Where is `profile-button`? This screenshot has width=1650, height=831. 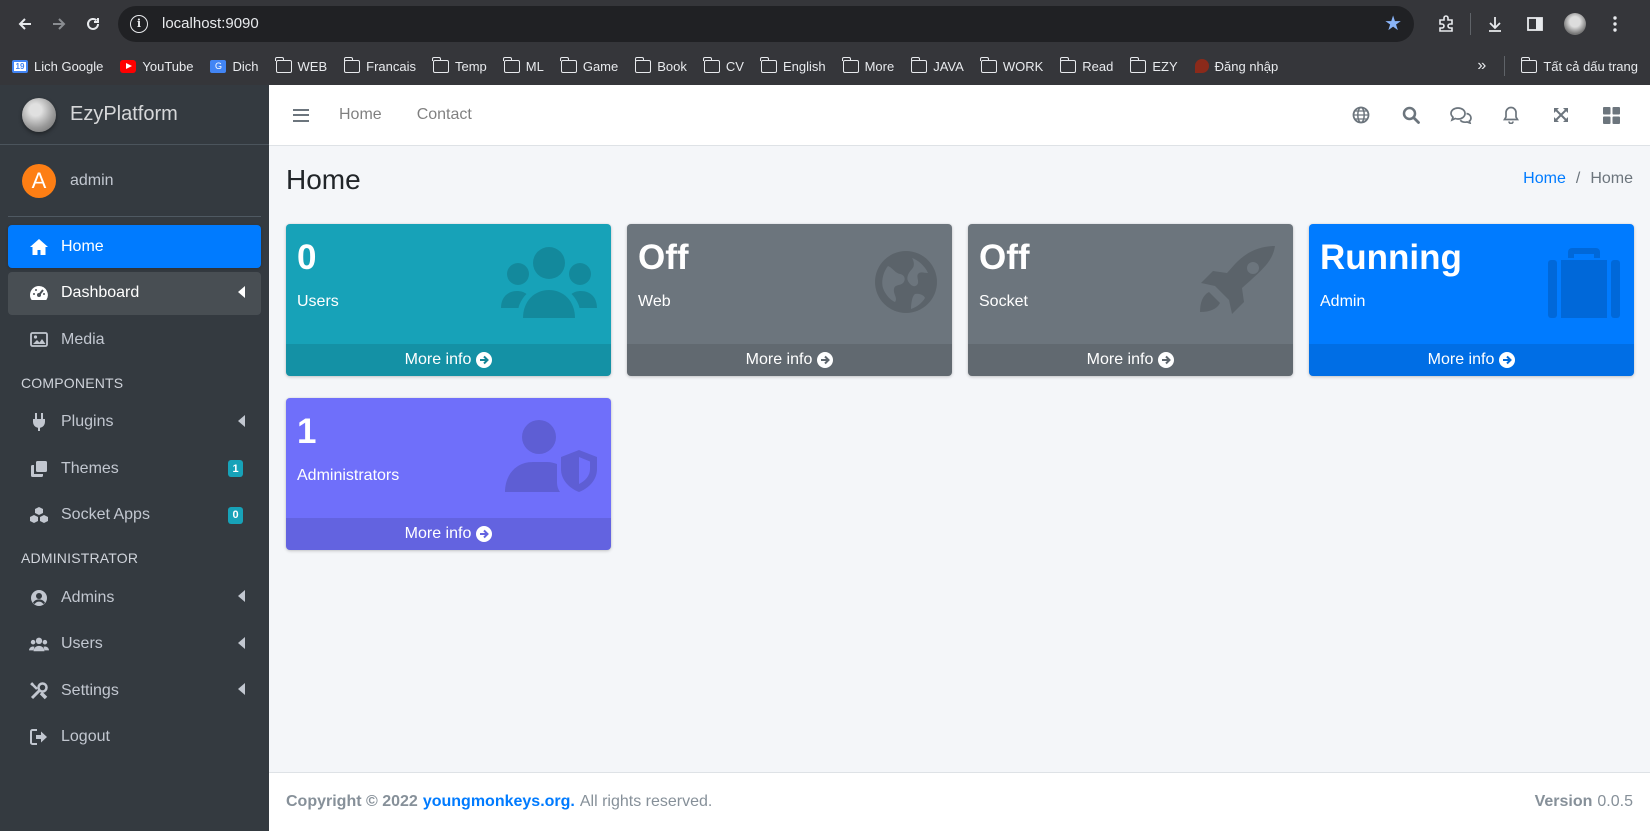 profile-button is located at coordinates (1575, 24).